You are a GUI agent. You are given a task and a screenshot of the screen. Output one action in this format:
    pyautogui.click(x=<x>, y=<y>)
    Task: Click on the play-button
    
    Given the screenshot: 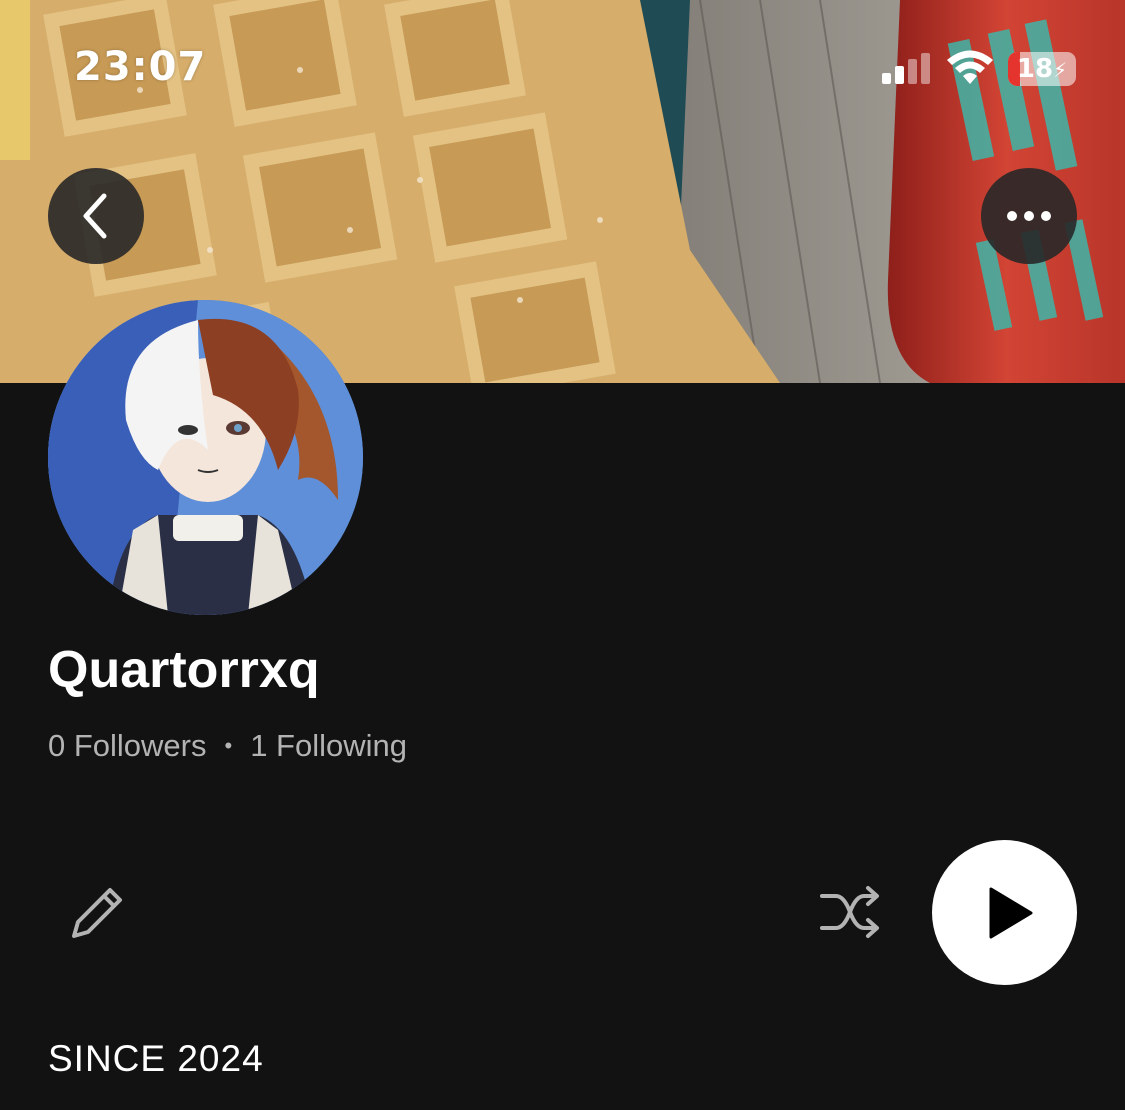 What is the action you would take?
    pyautogui.click(x=1004, y=912)
    